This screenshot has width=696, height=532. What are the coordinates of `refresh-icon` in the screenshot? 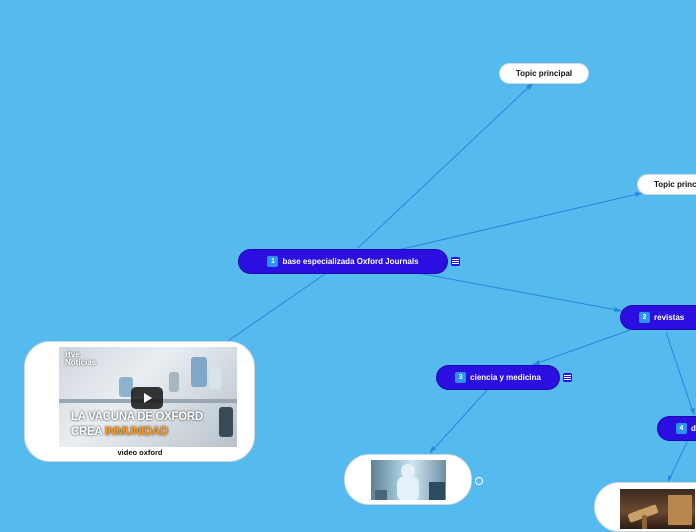 It's located at (479, 481).